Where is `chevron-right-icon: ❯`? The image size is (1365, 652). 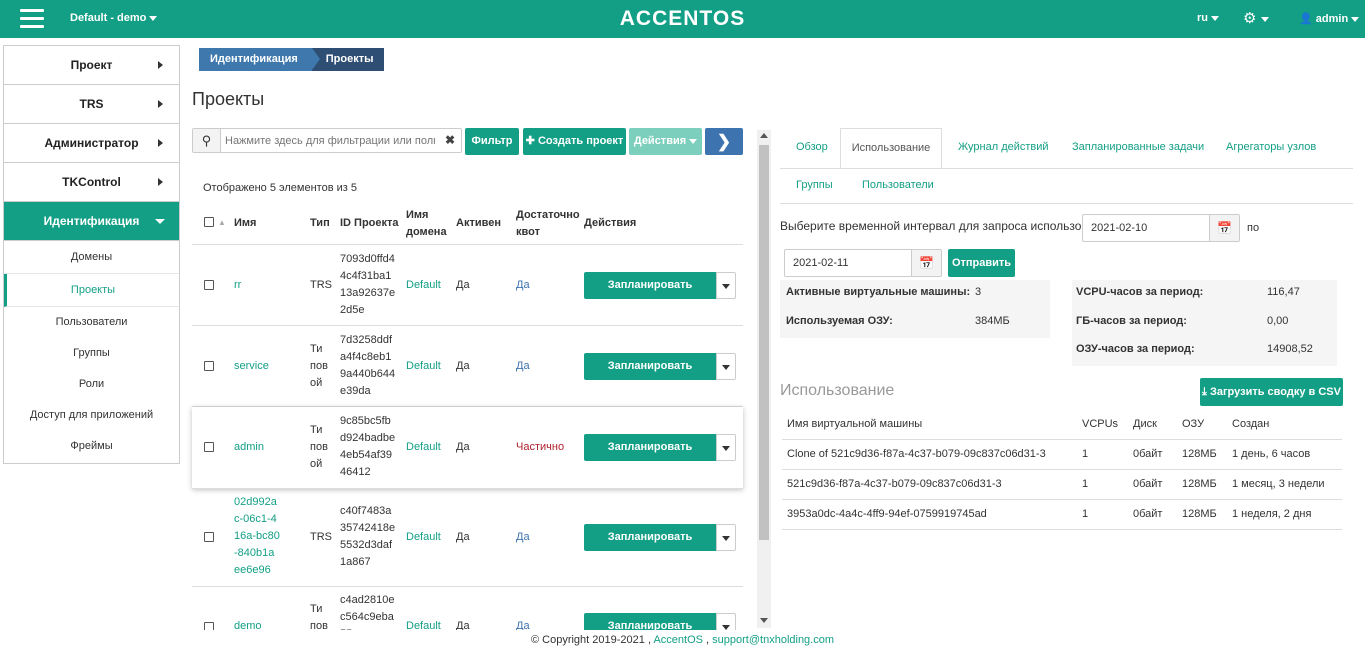 chevron-right-icon: ❯ is located at coordinates (724, 141).